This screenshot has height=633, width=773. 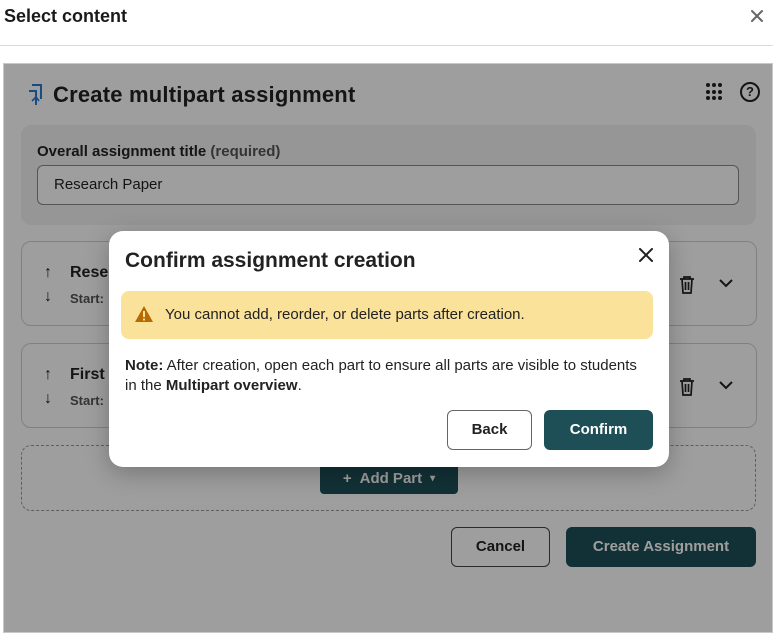 What do you see at coordinates (231, 385) in the screenshot?
I see `multipart-overview-label: Multipart overview` at bounding box center [231, 385].